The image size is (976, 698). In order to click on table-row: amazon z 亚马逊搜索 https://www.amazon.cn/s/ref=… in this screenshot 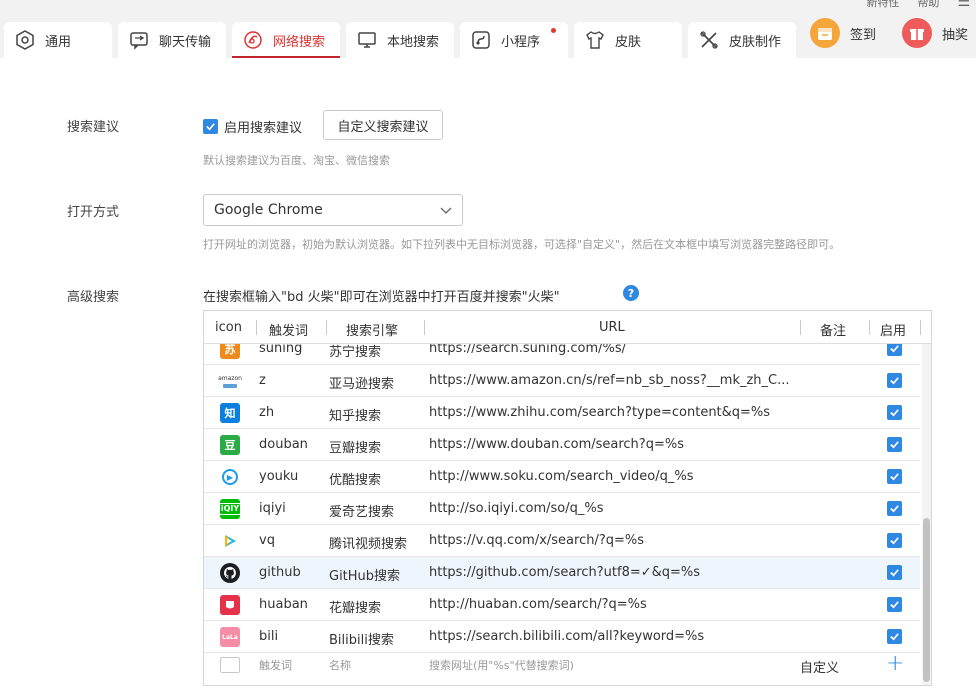, I will do `click(562, 381)`.